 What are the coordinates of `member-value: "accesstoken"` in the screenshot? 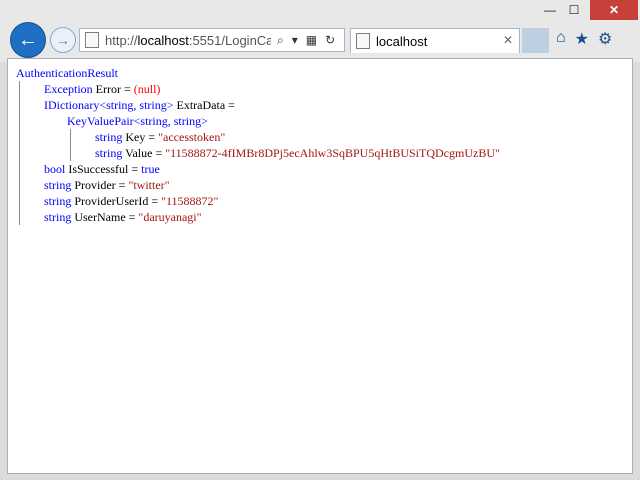 It's located at (192, 137).